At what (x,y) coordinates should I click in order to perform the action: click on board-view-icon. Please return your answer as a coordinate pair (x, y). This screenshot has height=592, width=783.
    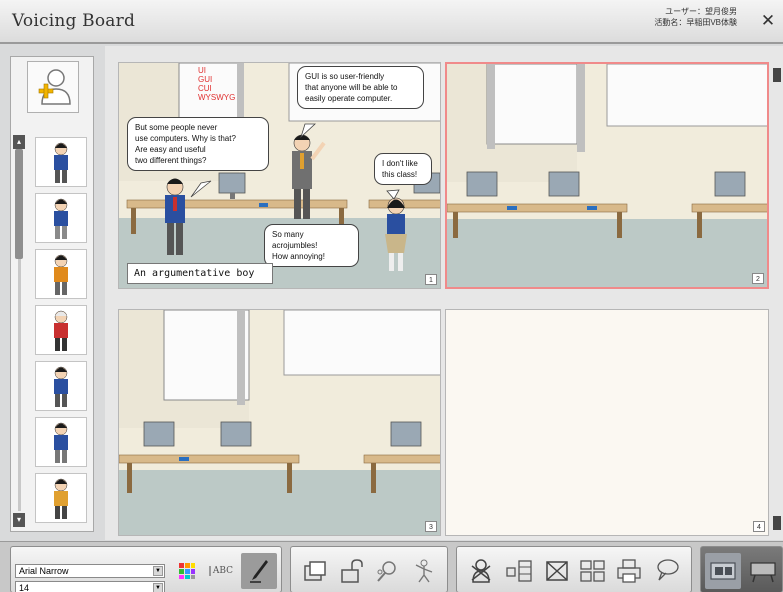
    Looking at the image, I should click on (763, 572).